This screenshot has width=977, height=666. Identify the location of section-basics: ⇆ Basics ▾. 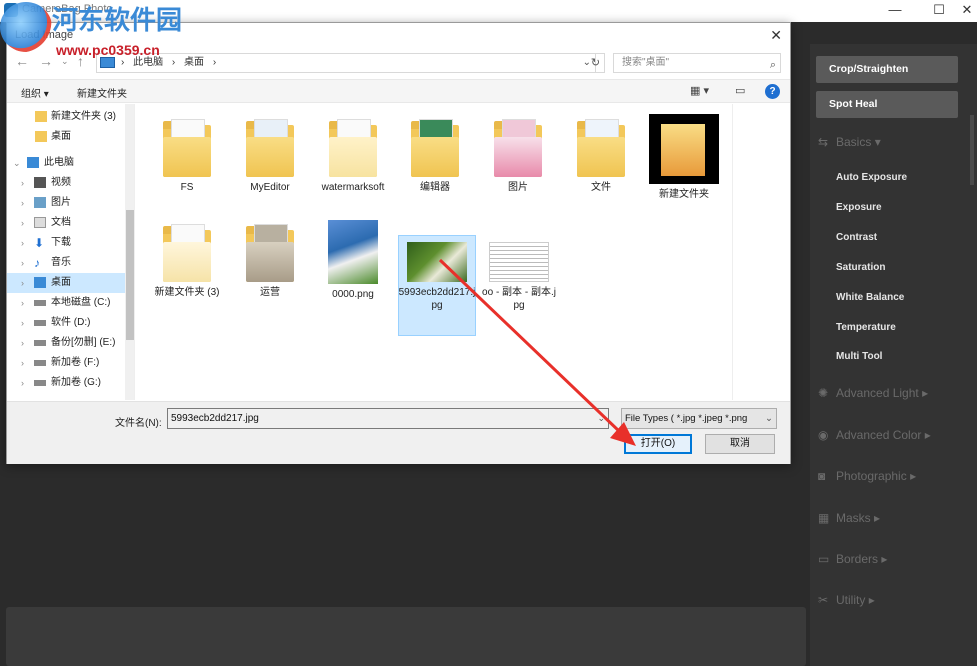
(849, 142).